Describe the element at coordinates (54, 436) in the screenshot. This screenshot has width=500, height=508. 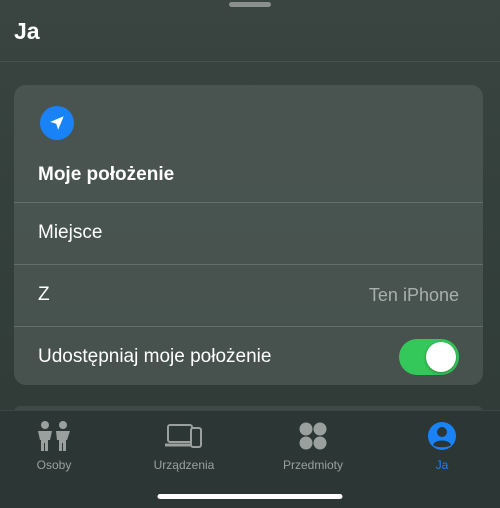
I see `people-icon` at that location.